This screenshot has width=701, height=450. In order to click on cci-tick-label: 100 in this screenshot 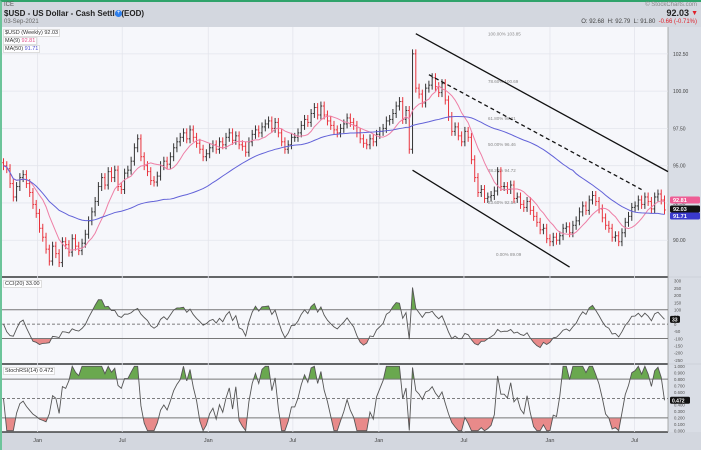, I will do `click(678, 309)`.